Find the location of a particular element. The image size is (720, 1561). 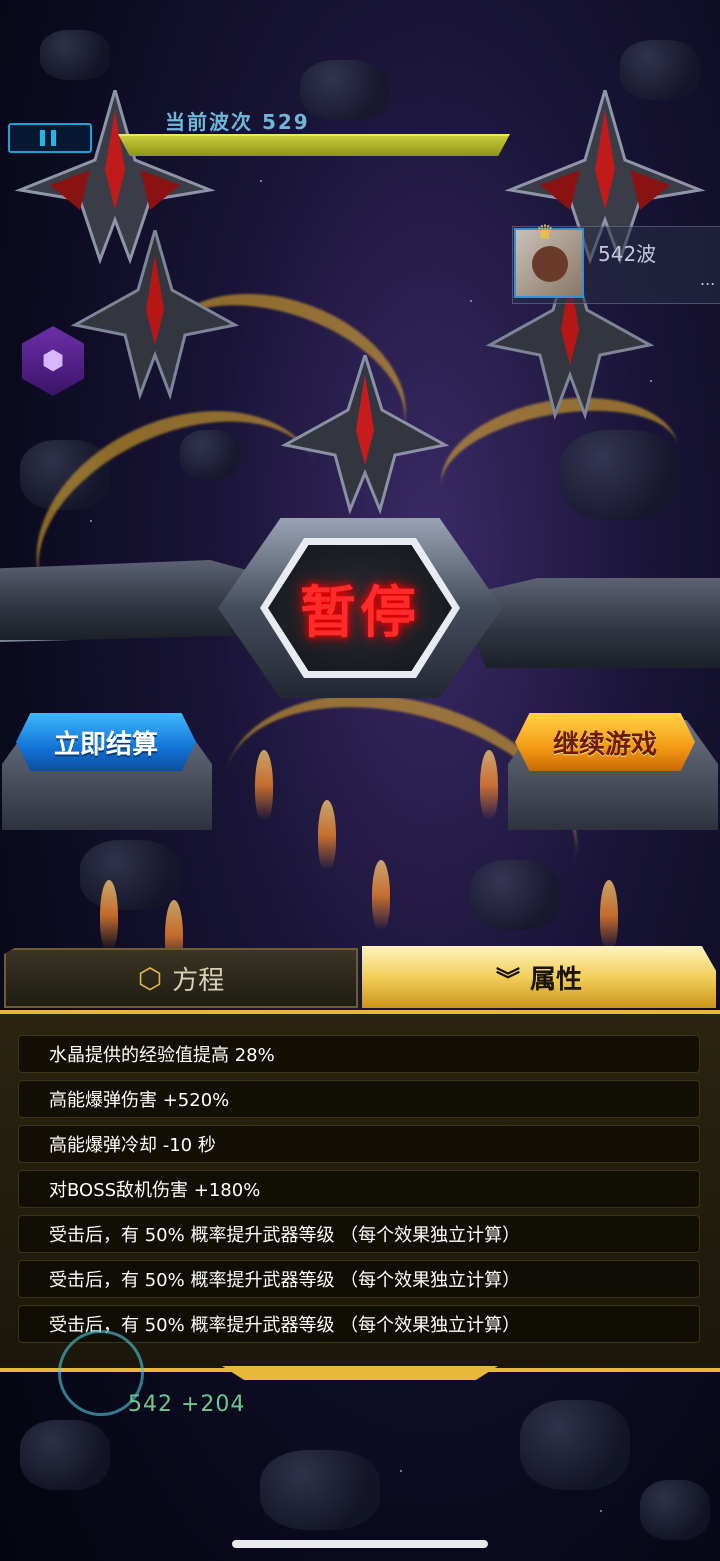

list-item: 高能爆弹伤害 +520% is located at coordinates (359, 1099).